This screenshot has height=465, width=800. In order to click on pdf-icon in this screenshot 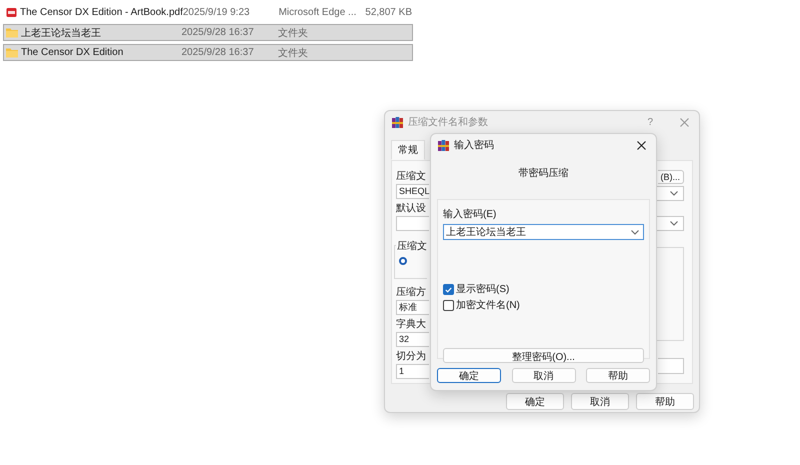, I will do `click(11, 12)`.